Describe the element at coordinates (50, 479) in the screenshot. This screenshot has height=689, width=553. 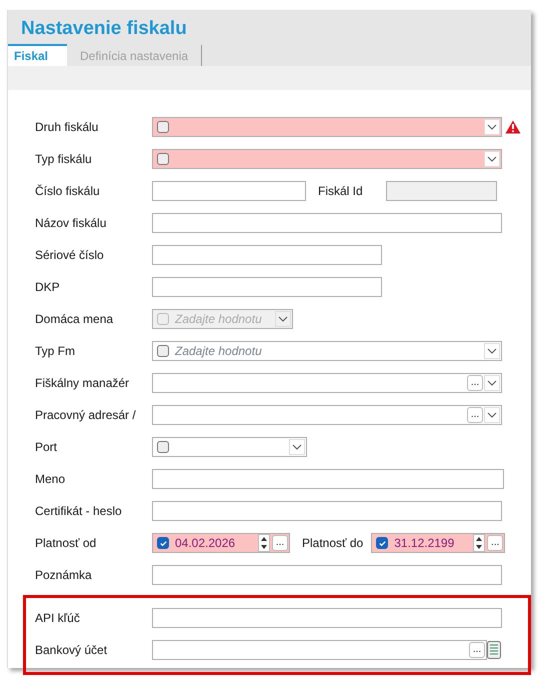
I see `field-label: Meno` at that location.